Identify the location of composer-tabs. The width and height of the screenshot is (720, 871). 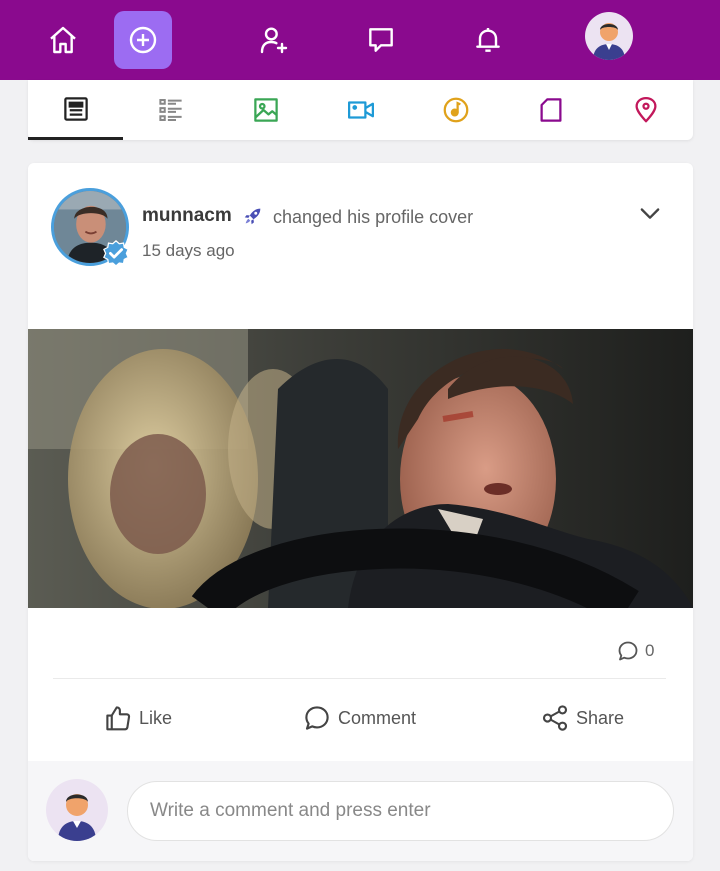
(360, 110).